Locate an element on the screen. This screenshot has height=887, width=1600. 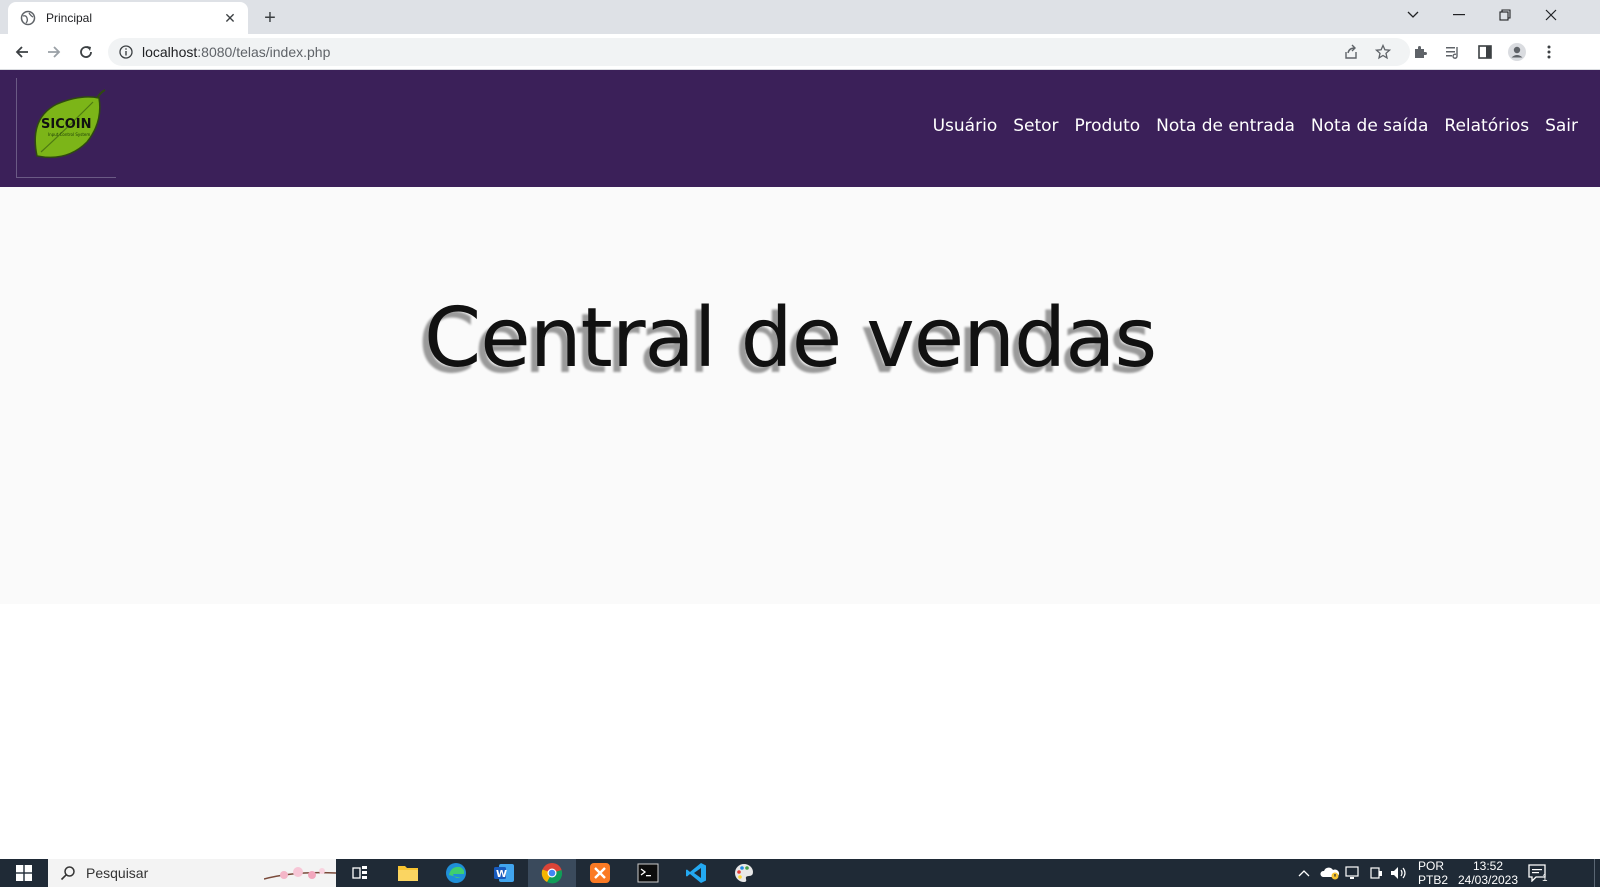
chrome-icon is located at coordinates (552, 873).